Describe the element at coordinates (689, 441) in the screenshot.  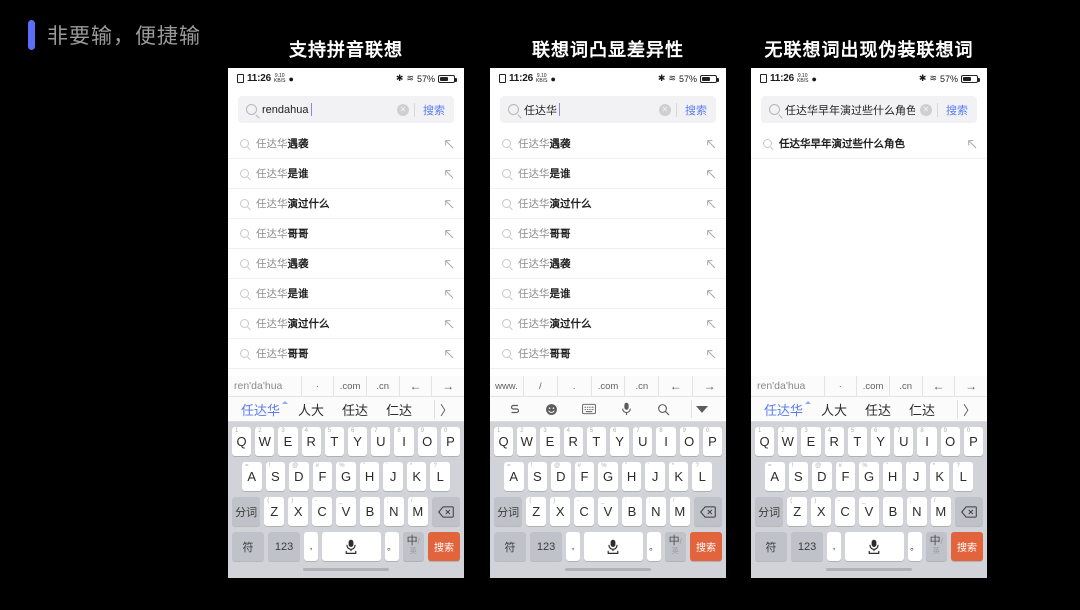
I see `key-o: 9O` at that location.